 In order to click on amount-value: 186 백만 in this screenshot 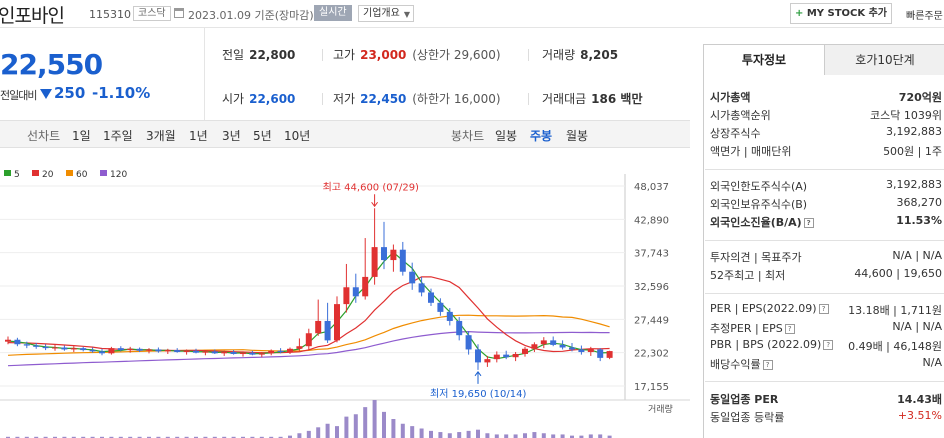, I will do `click(617, 99)`.